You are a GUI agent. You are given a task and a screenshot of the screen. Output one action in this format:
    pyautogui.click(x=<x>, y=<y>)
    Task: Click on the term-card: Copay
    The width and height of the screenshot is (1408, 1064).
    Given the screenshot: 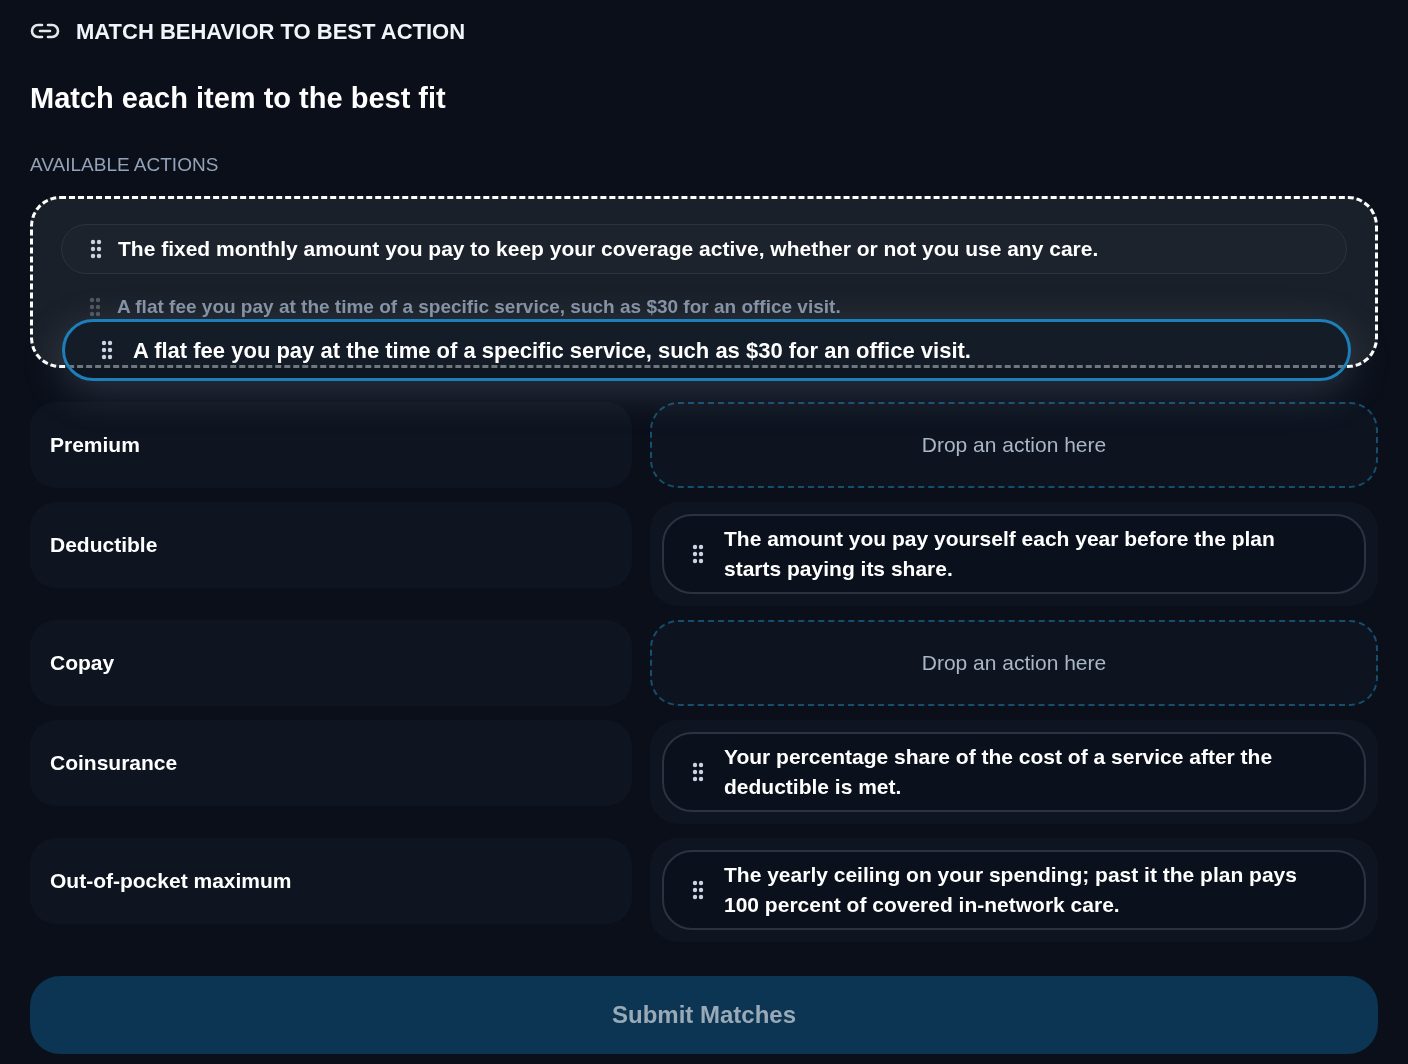 What is the action you would take?
    pyautogui.click(x=331, y=663)
    